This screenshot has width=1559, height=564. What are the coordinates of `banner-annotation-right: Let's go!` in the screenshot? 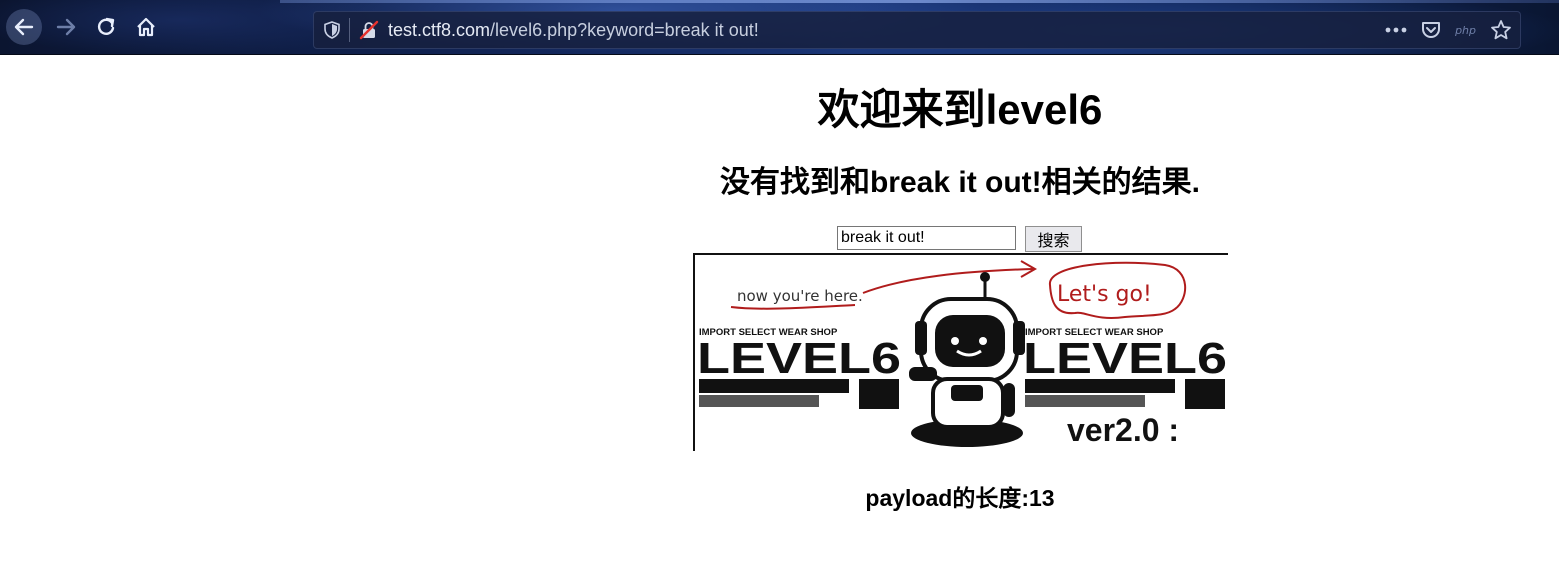 It's located at (1104, 294).